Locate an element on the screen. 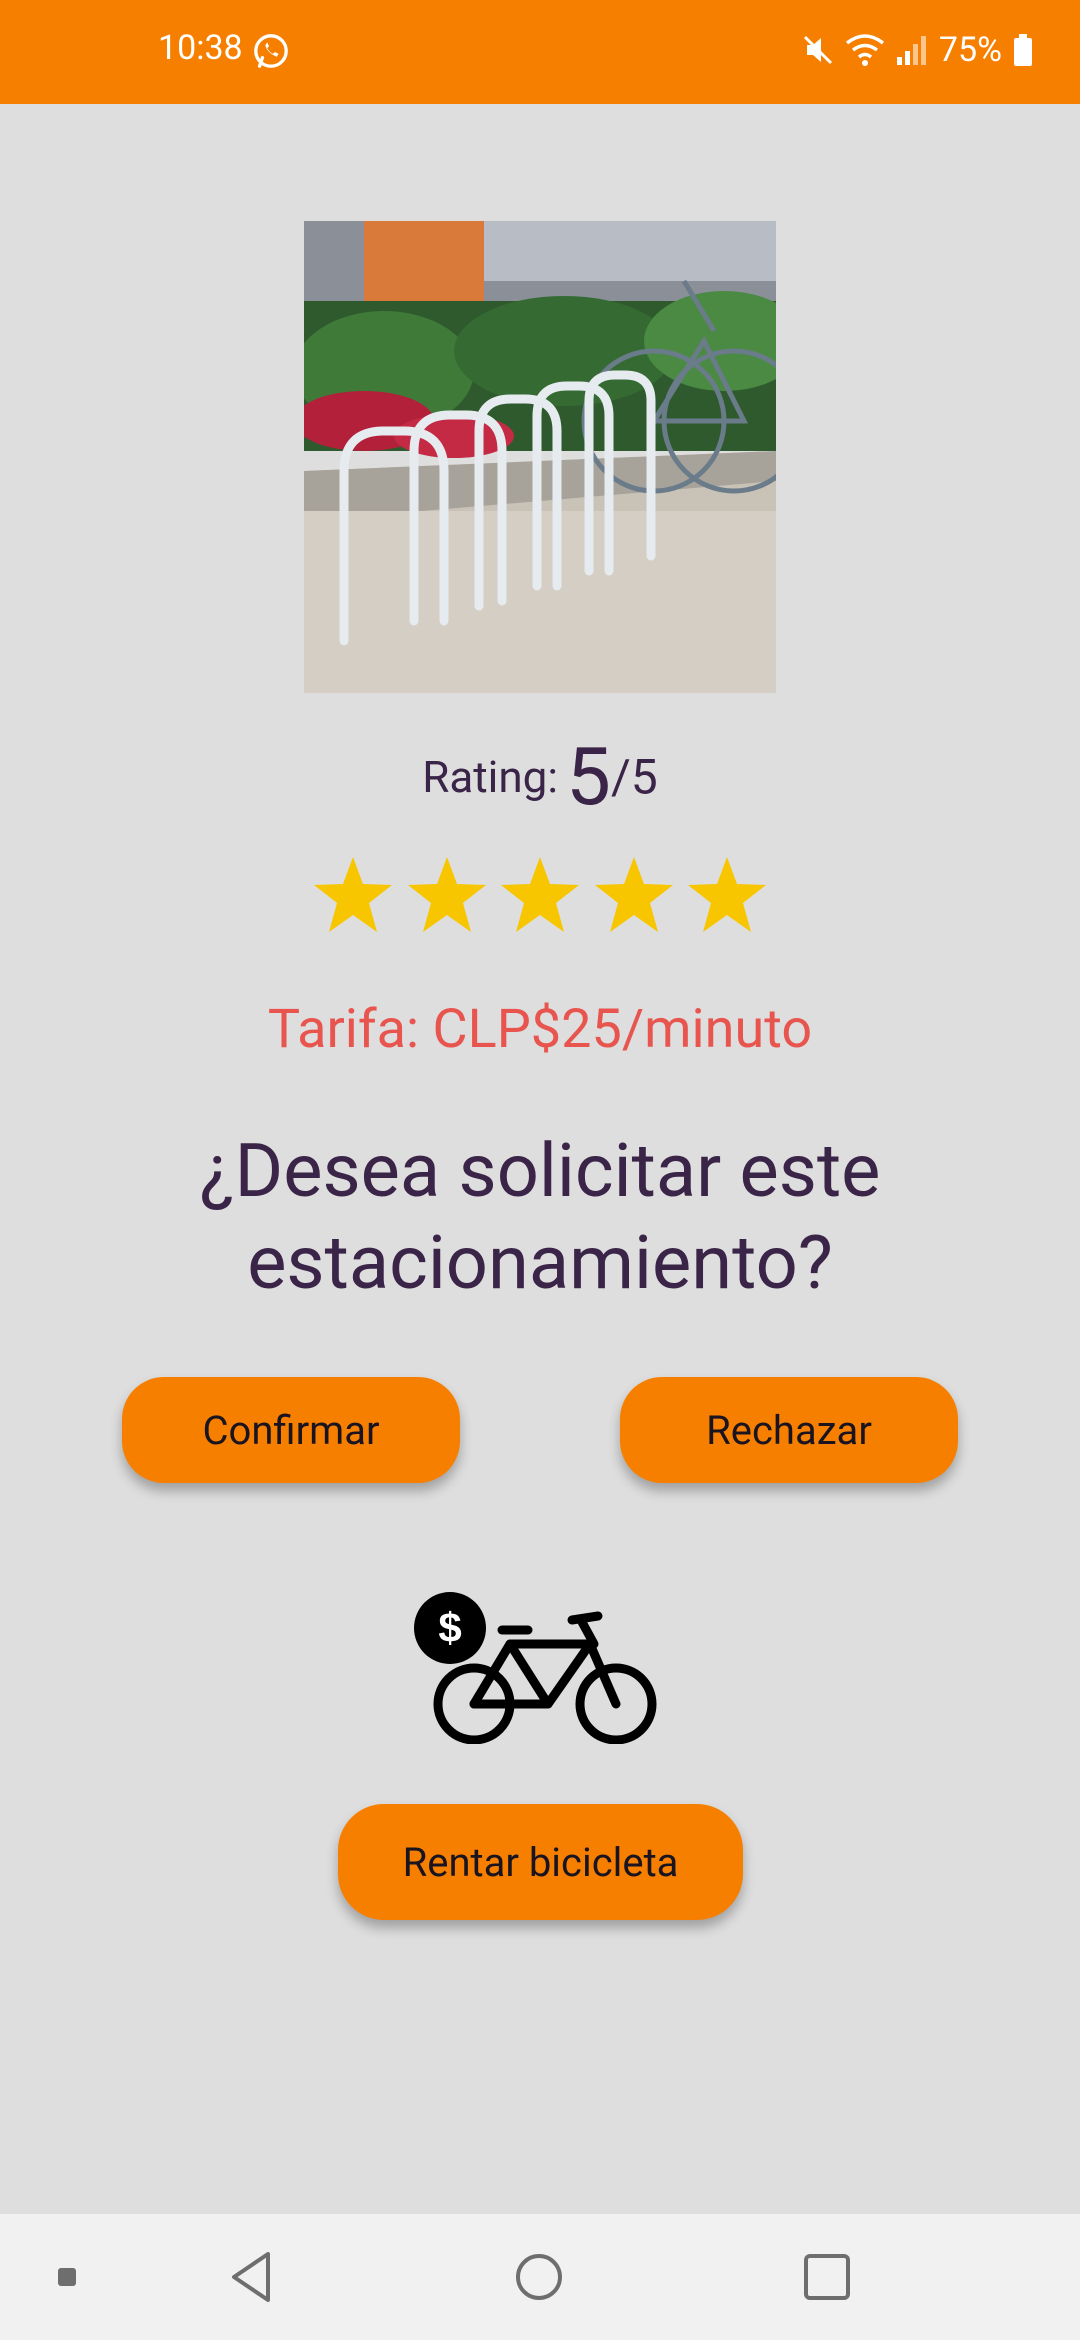  status-time: 10:38 is located at coordinates (200, 48).